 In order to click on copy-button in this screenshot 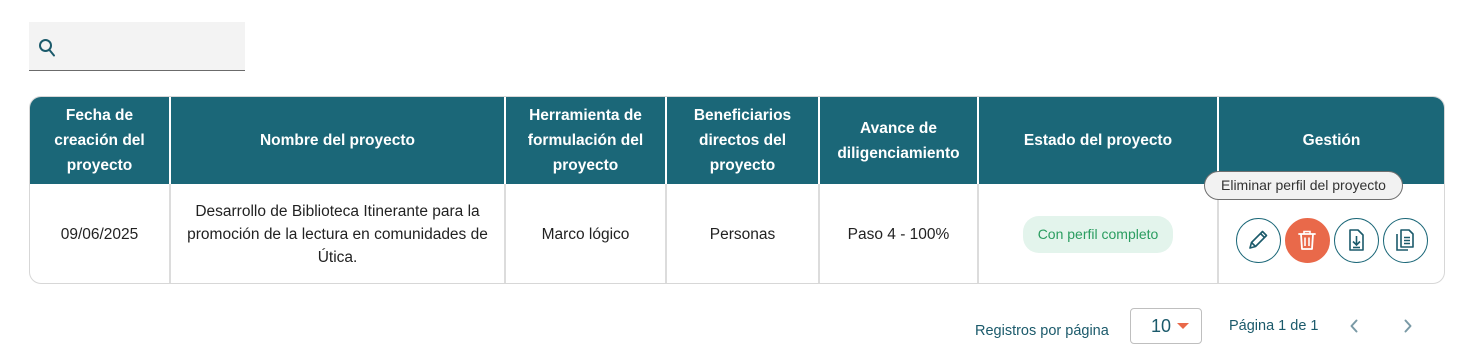, I will do `click(1405, 240)`.